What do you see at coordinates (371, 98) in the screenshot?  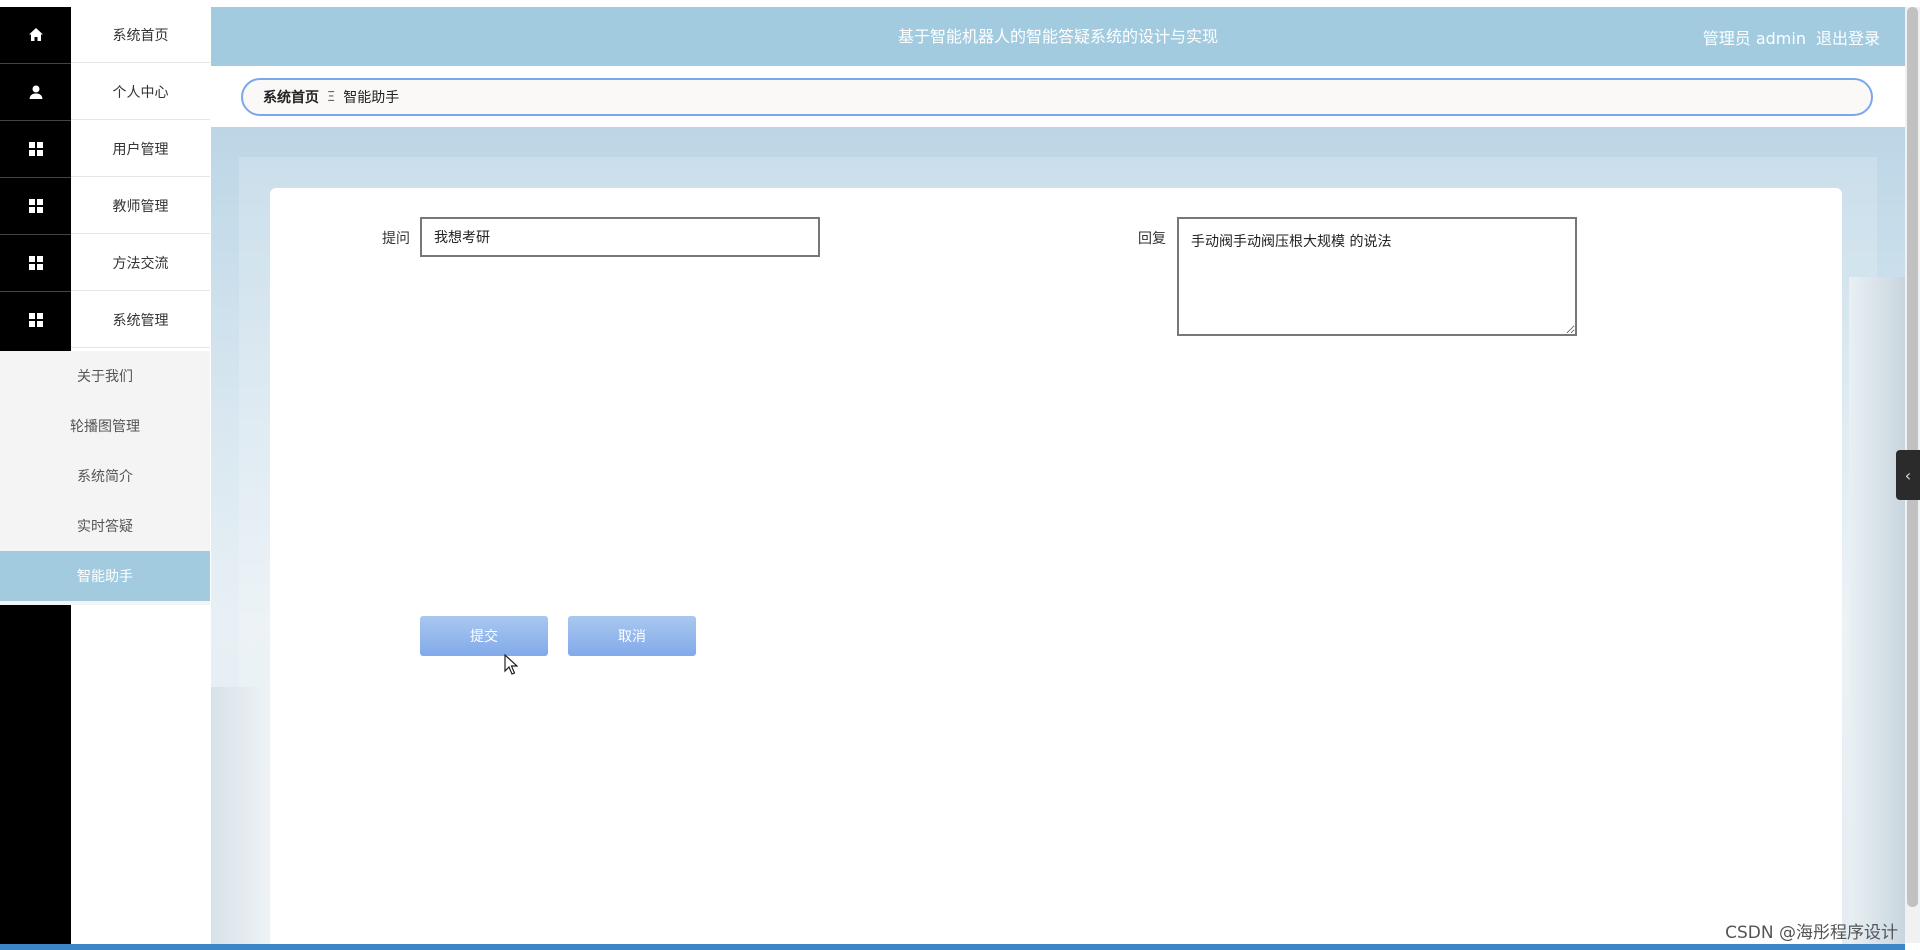 I see `breadcrumb-current: 智能助手` at bounding box center [371, 98].